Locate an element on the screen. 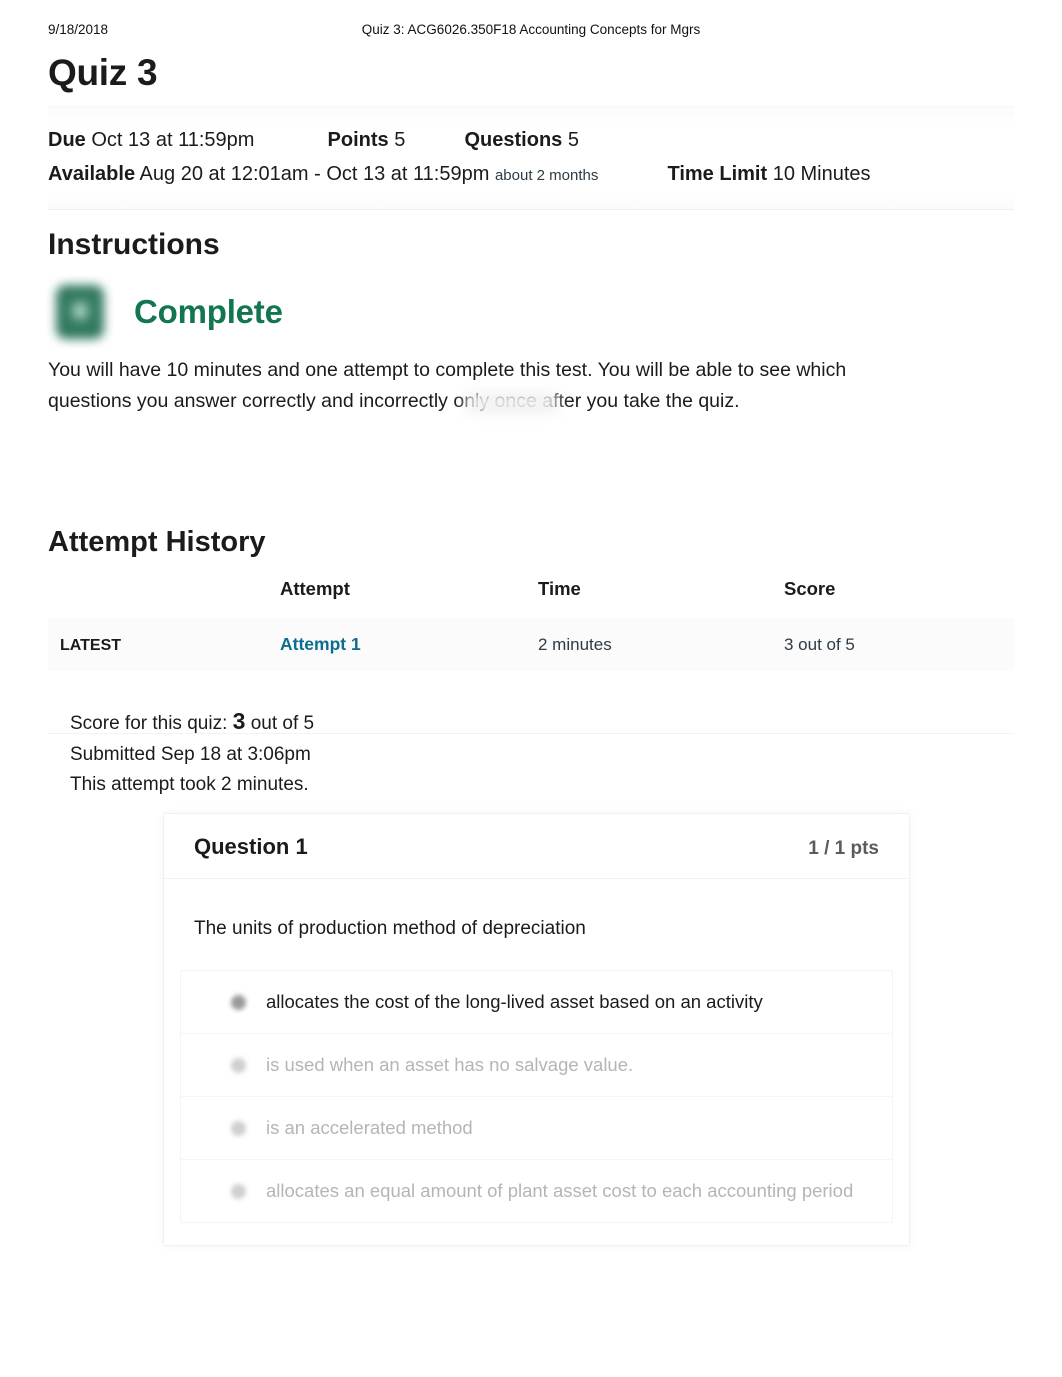 The image size is (1062, 1377). score-line: Score for this quiz: 3 out of 5 is located at coordinates (192, 723).